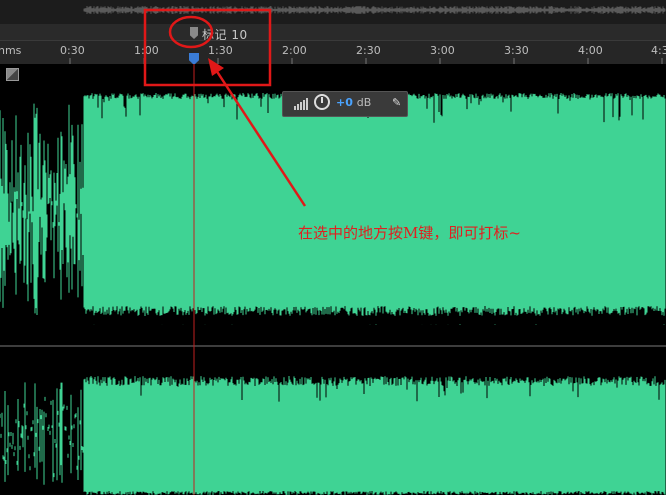  I want to click on highlight-circle, so click(191, 32).